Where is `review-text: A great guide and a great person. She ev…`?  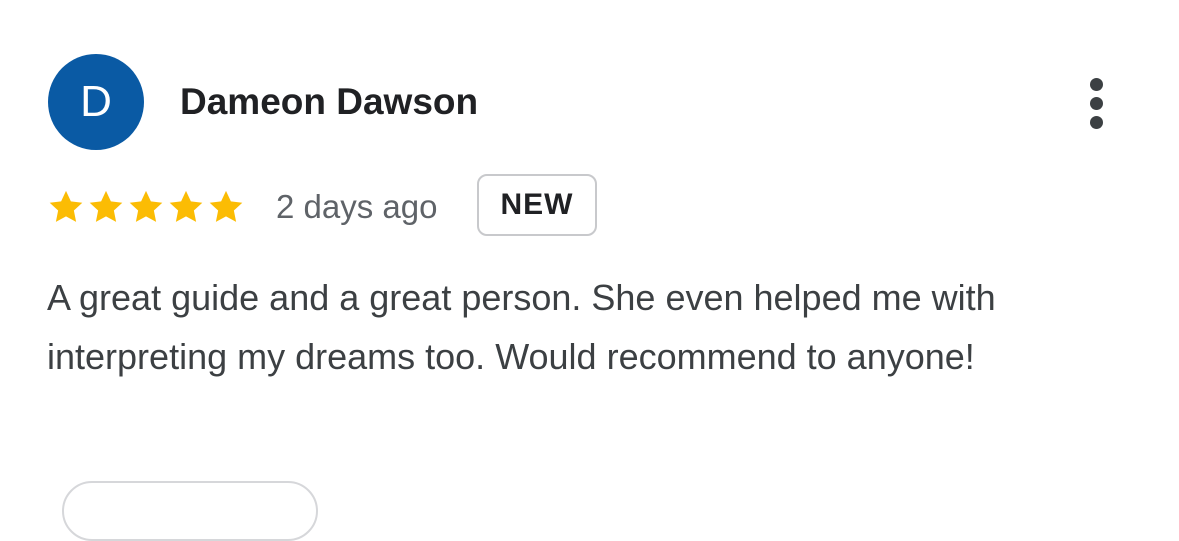
review-text: A great guide and a great person. She ev… is located at coordinates (521, 327).